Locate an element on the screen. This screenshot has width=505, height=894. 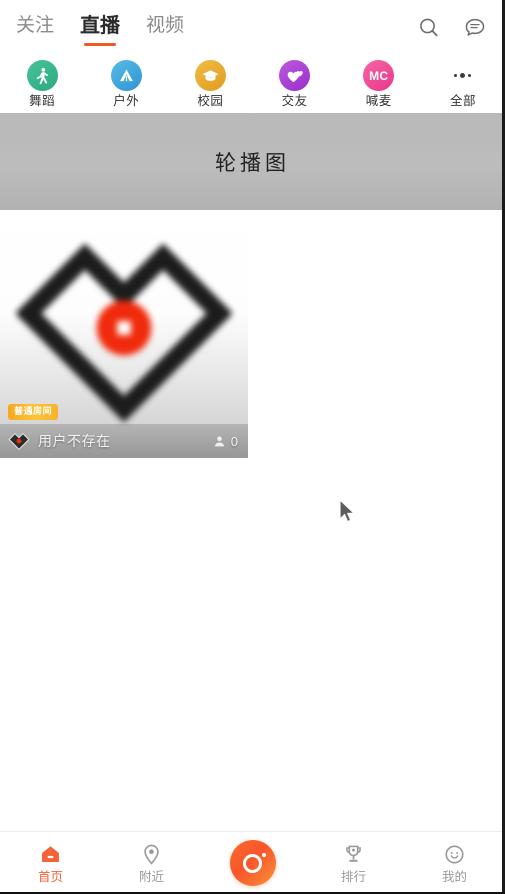
category-label-all: 全部 is located at coordinates (462, 101).